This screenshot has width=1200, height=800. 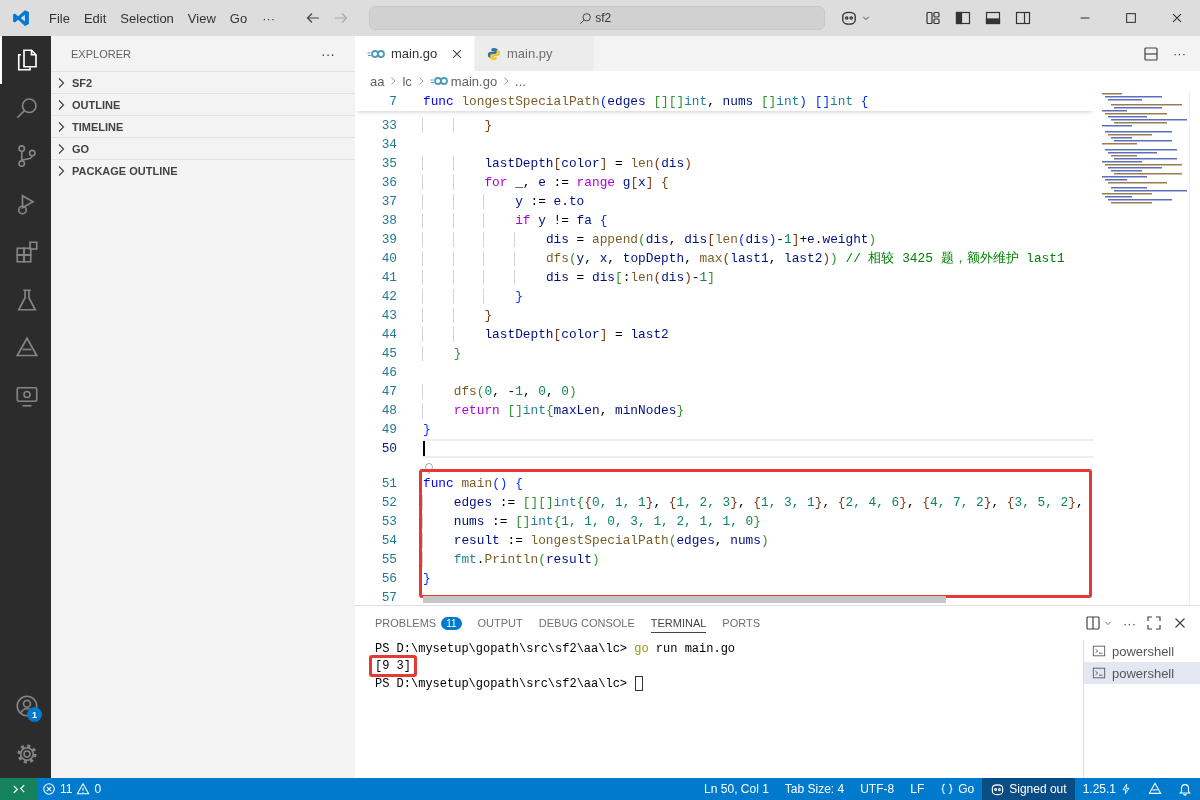 I want to click on maximize-panel-icon, so click(x=1154, y=623).